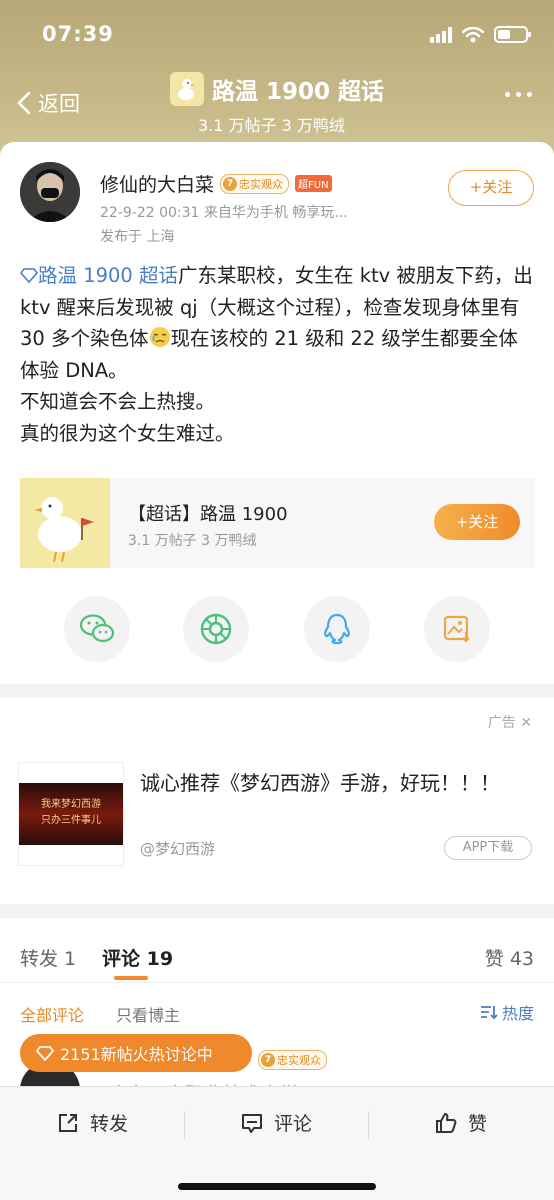 This screenshot has width=554, height=1200. Describe the element at coordinates (216, 183) in the screenshot. I see `user-name-row: 修仙的大白菜 7 忠实观众 超FUN` at that location.